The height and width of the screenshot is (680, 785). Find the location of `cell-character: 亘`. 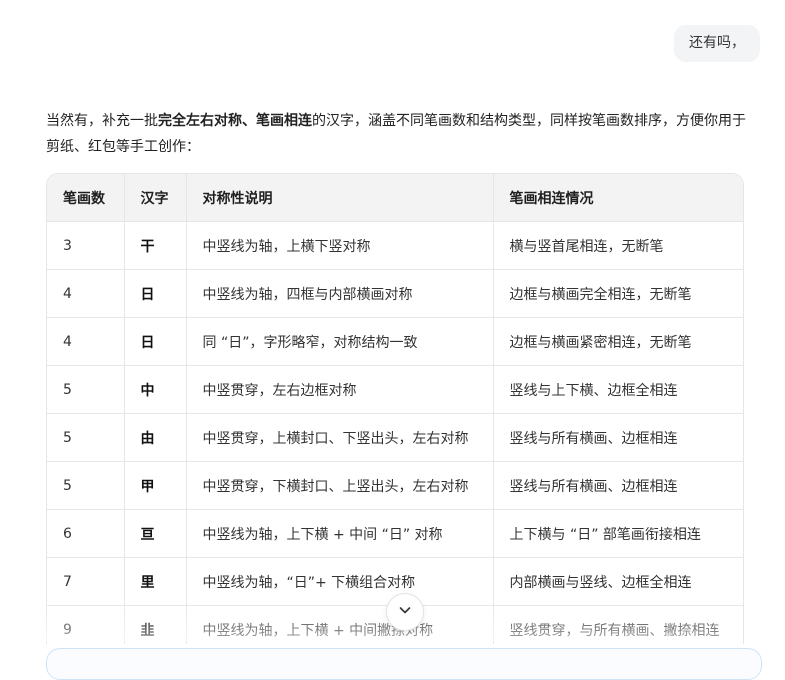

cell-character: 亘 is located at coordinates (155, 533).